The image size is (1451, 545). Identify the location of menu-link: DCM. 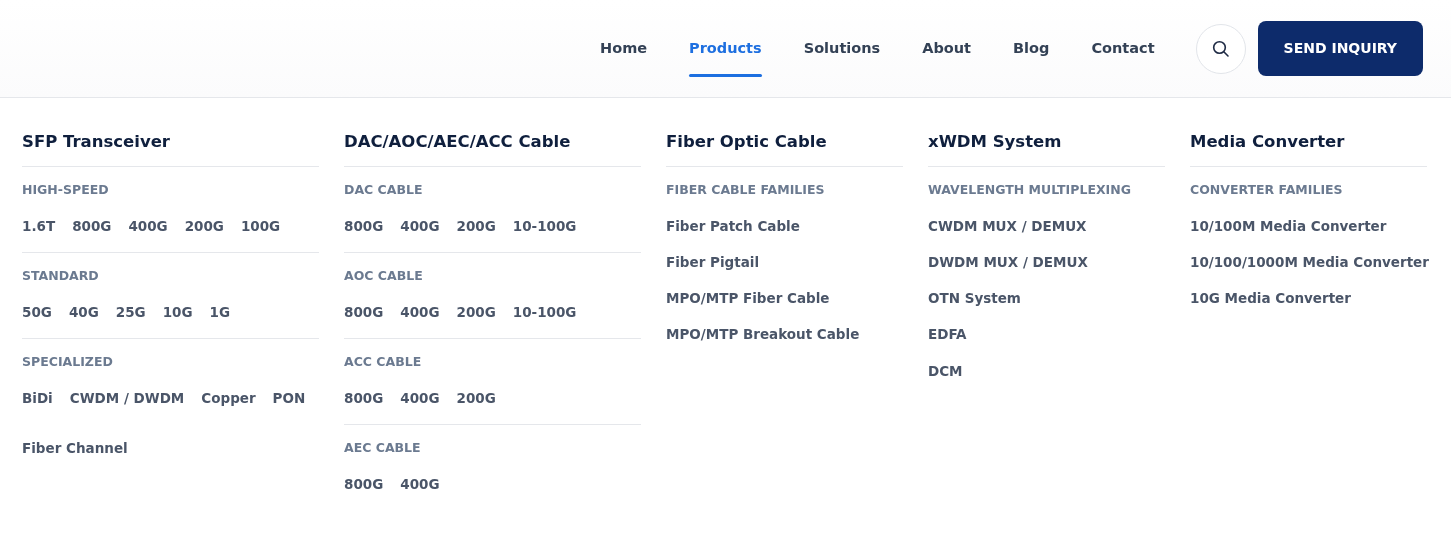
(945, 370).